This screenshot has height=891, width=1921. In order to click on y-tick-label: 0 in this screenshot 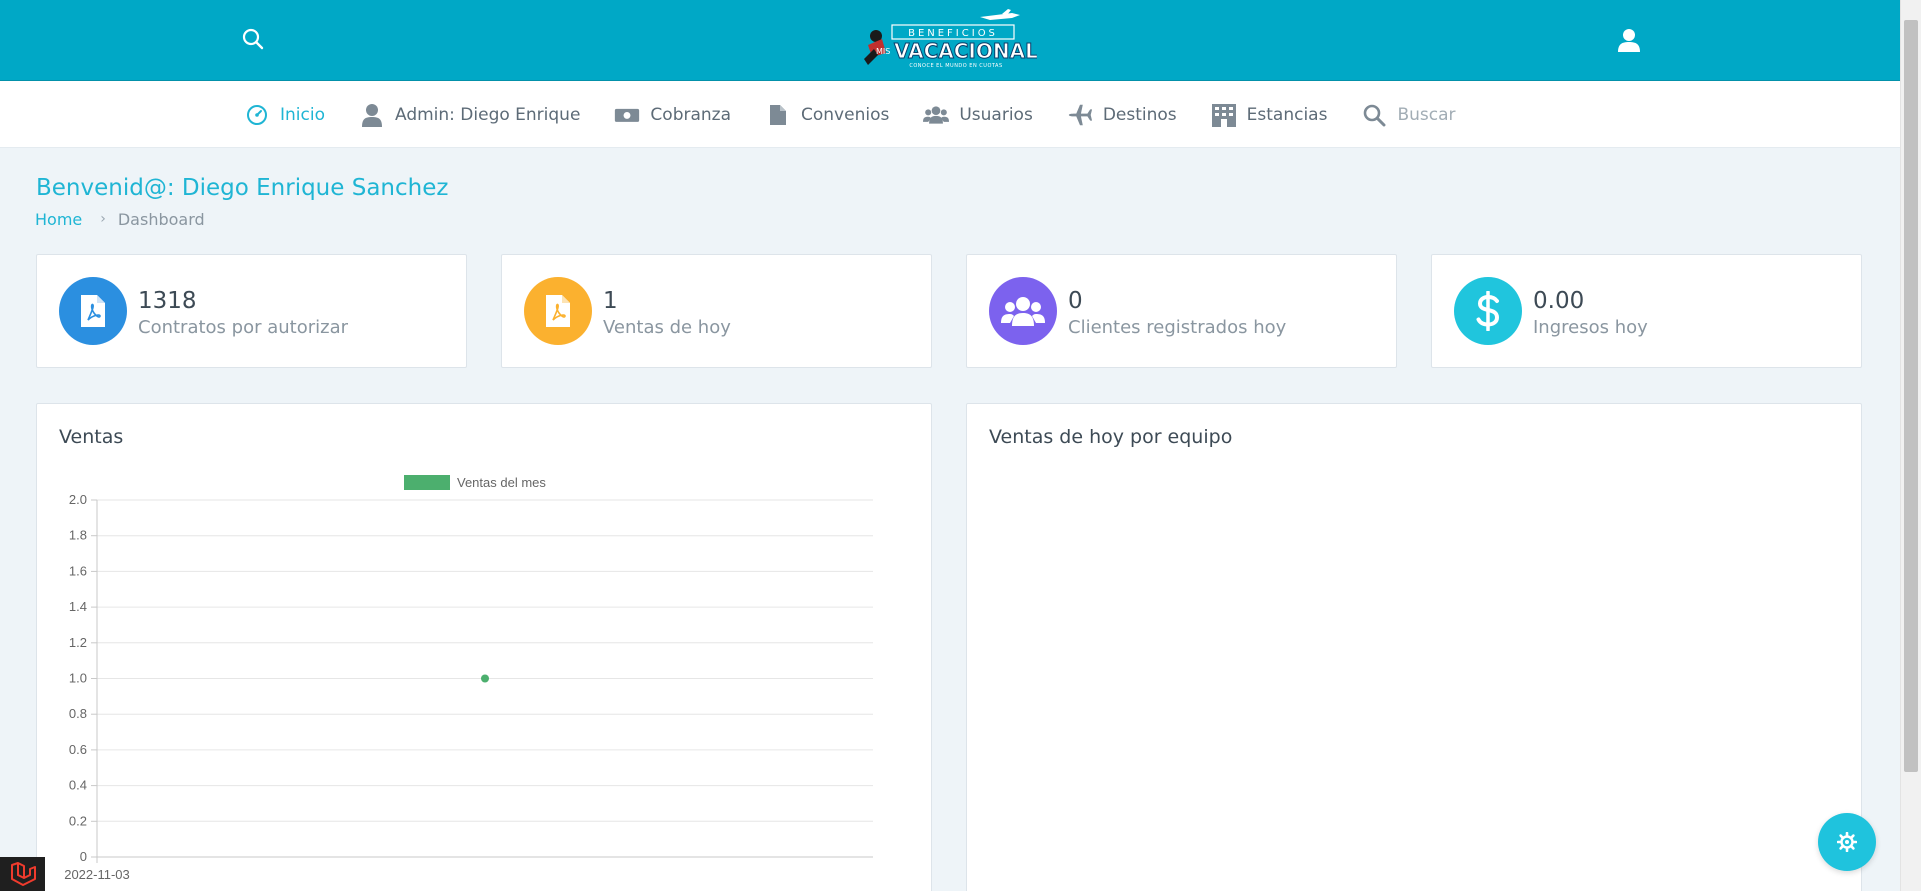, I will do `click(83, 856)`.